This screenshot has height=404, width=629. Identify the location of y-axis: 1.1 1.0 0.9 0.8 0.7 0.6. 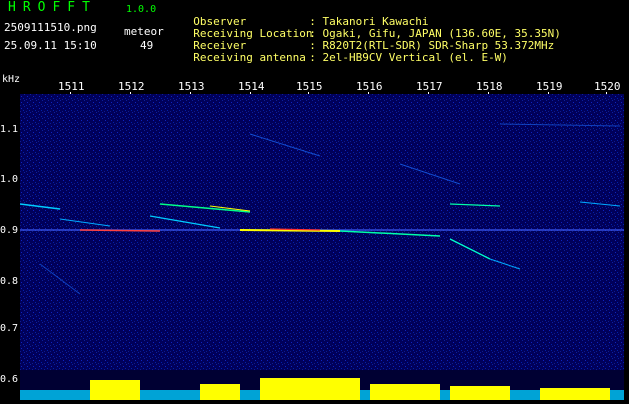
(10, 239).